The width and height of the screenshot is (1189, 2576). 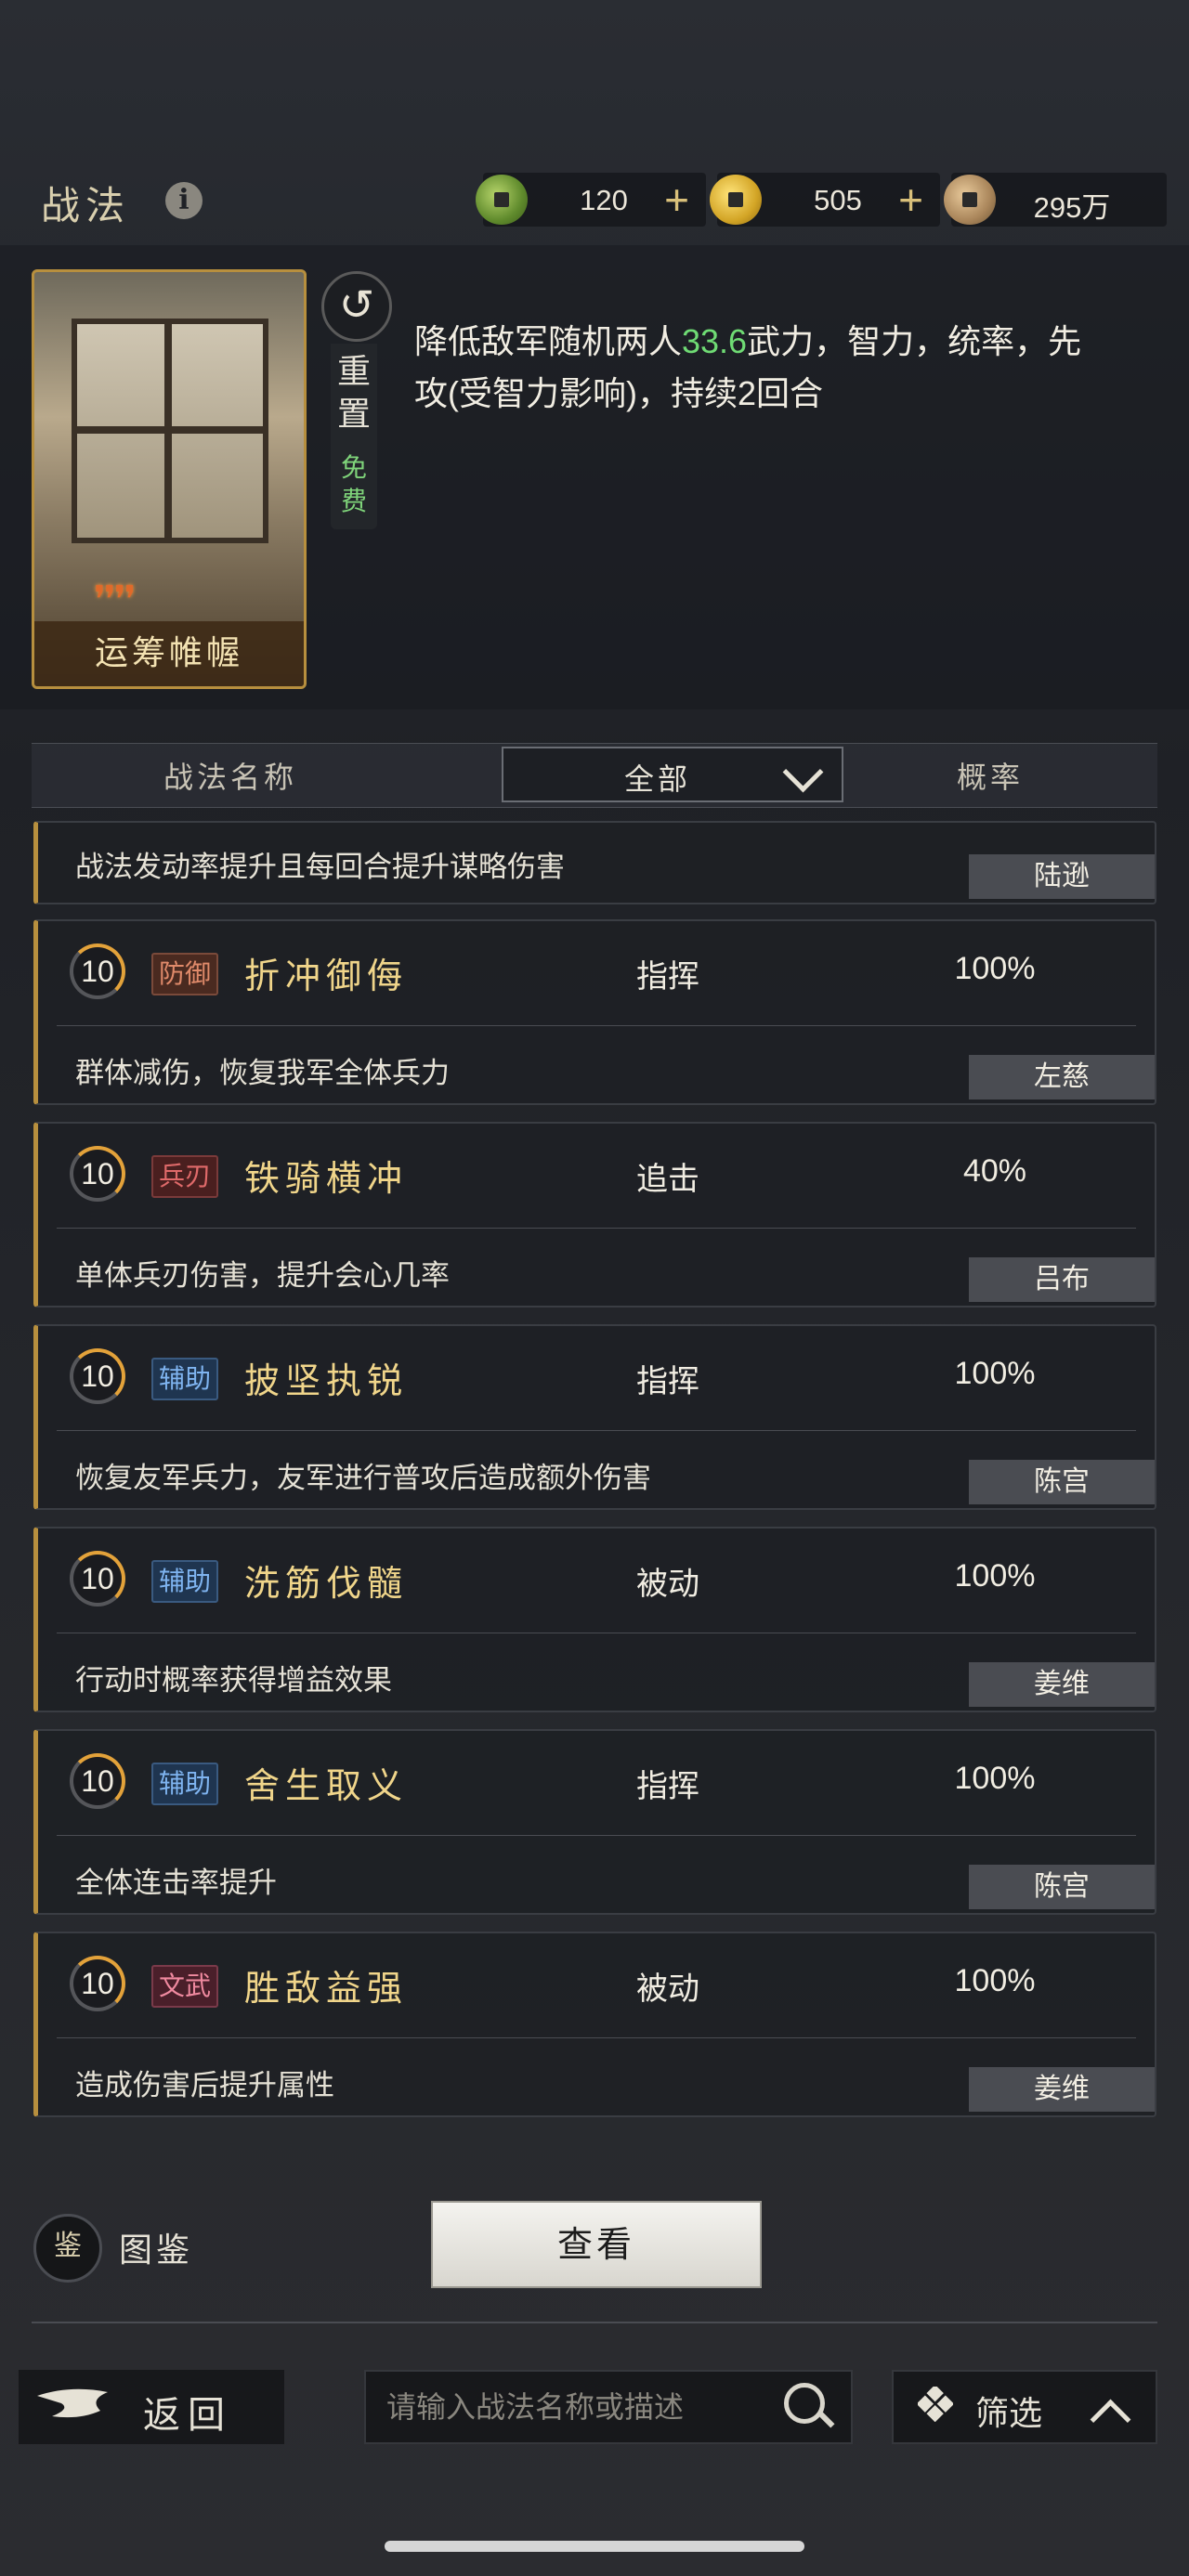 I want to click on skill-name: 折冲御侮, so click(x=326, y=976).